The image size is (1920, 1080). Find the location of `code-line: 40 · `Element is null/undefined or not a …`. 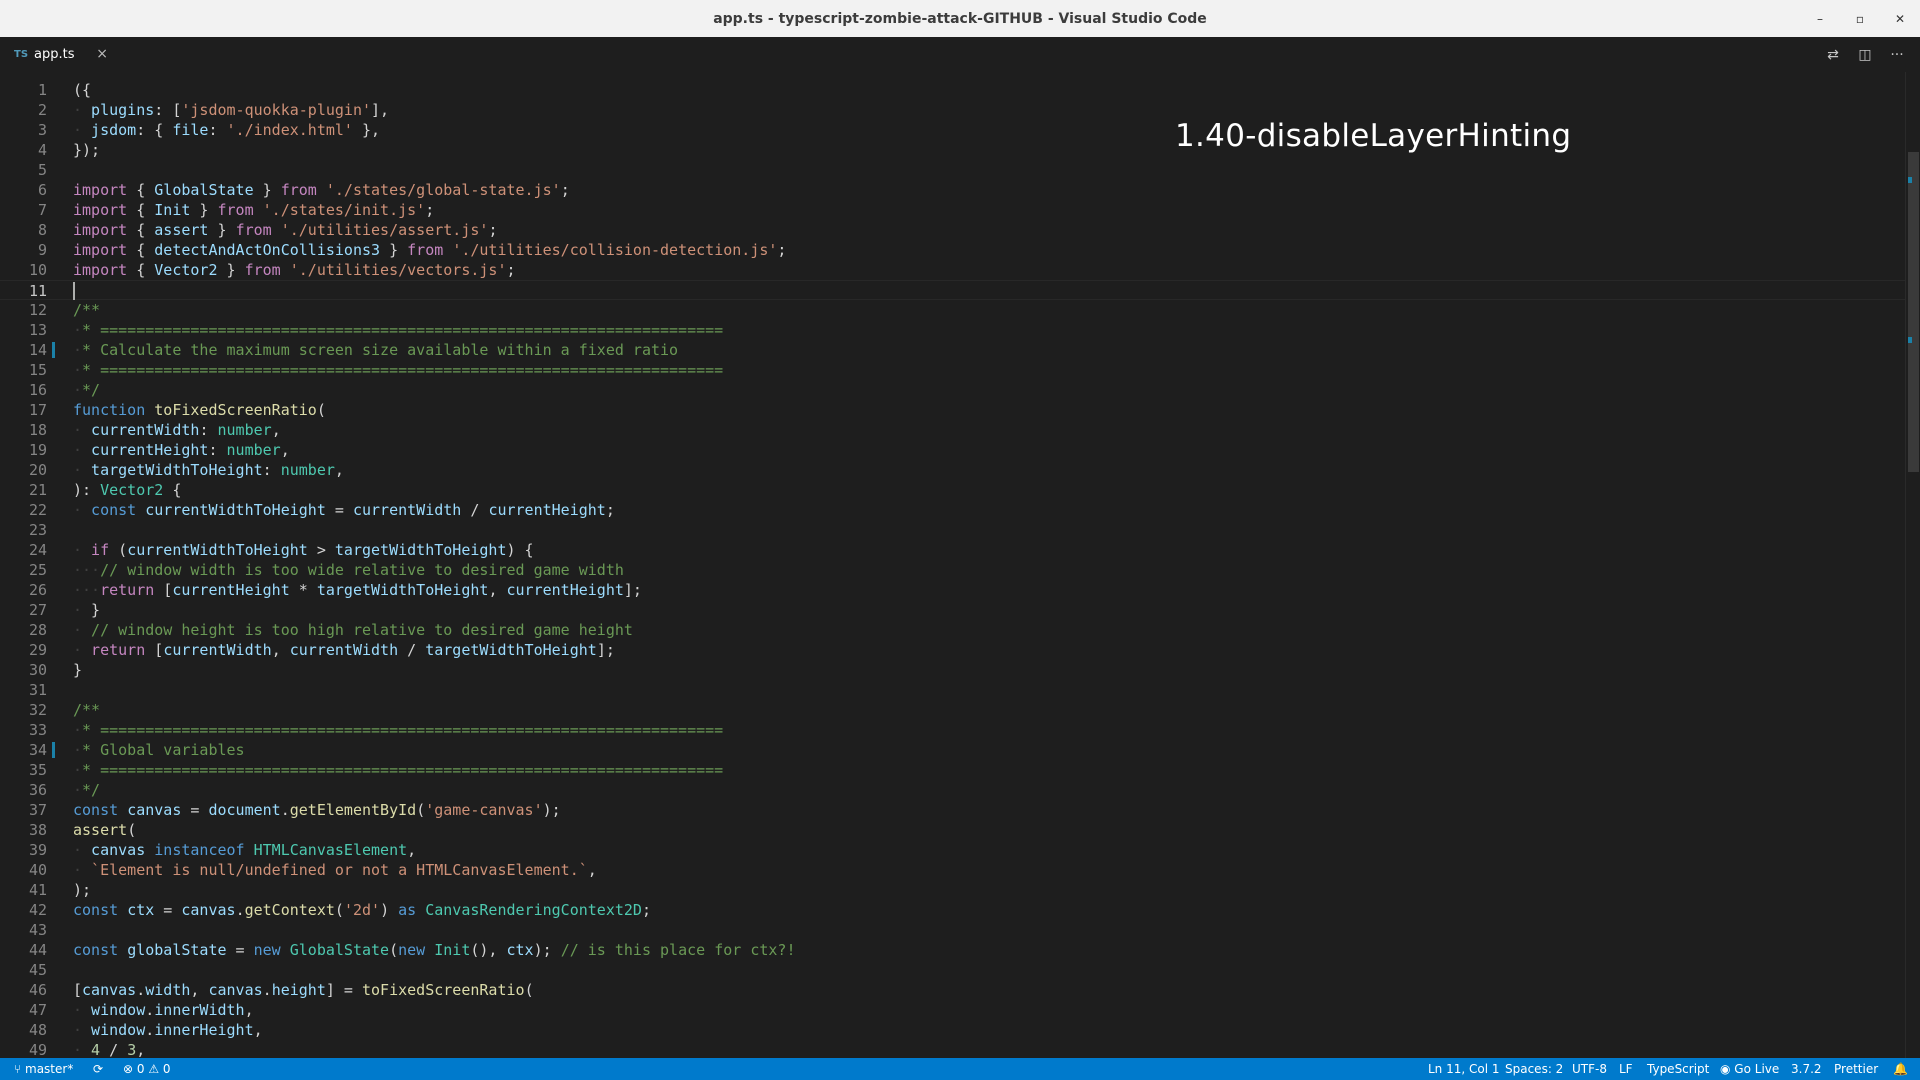

code-line: 40 · `Element is null/undefined or not a … is located at coordinates (952, 870).